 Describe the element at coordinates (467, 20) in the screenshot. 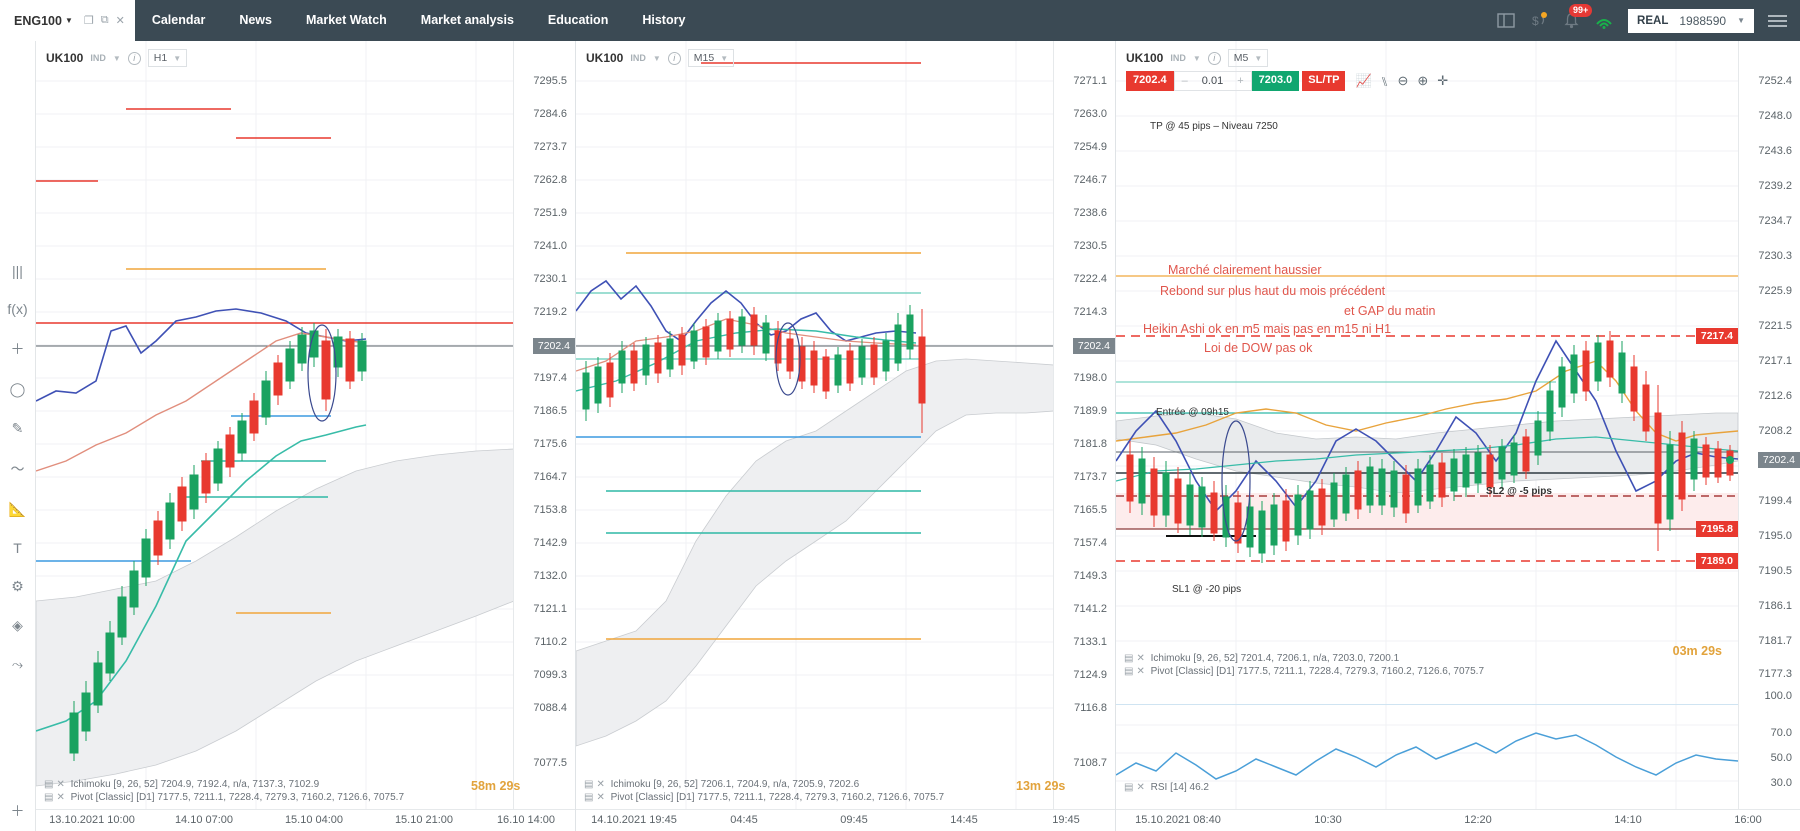

I see `nav-item-market-analysis: Market analysis` at that location.